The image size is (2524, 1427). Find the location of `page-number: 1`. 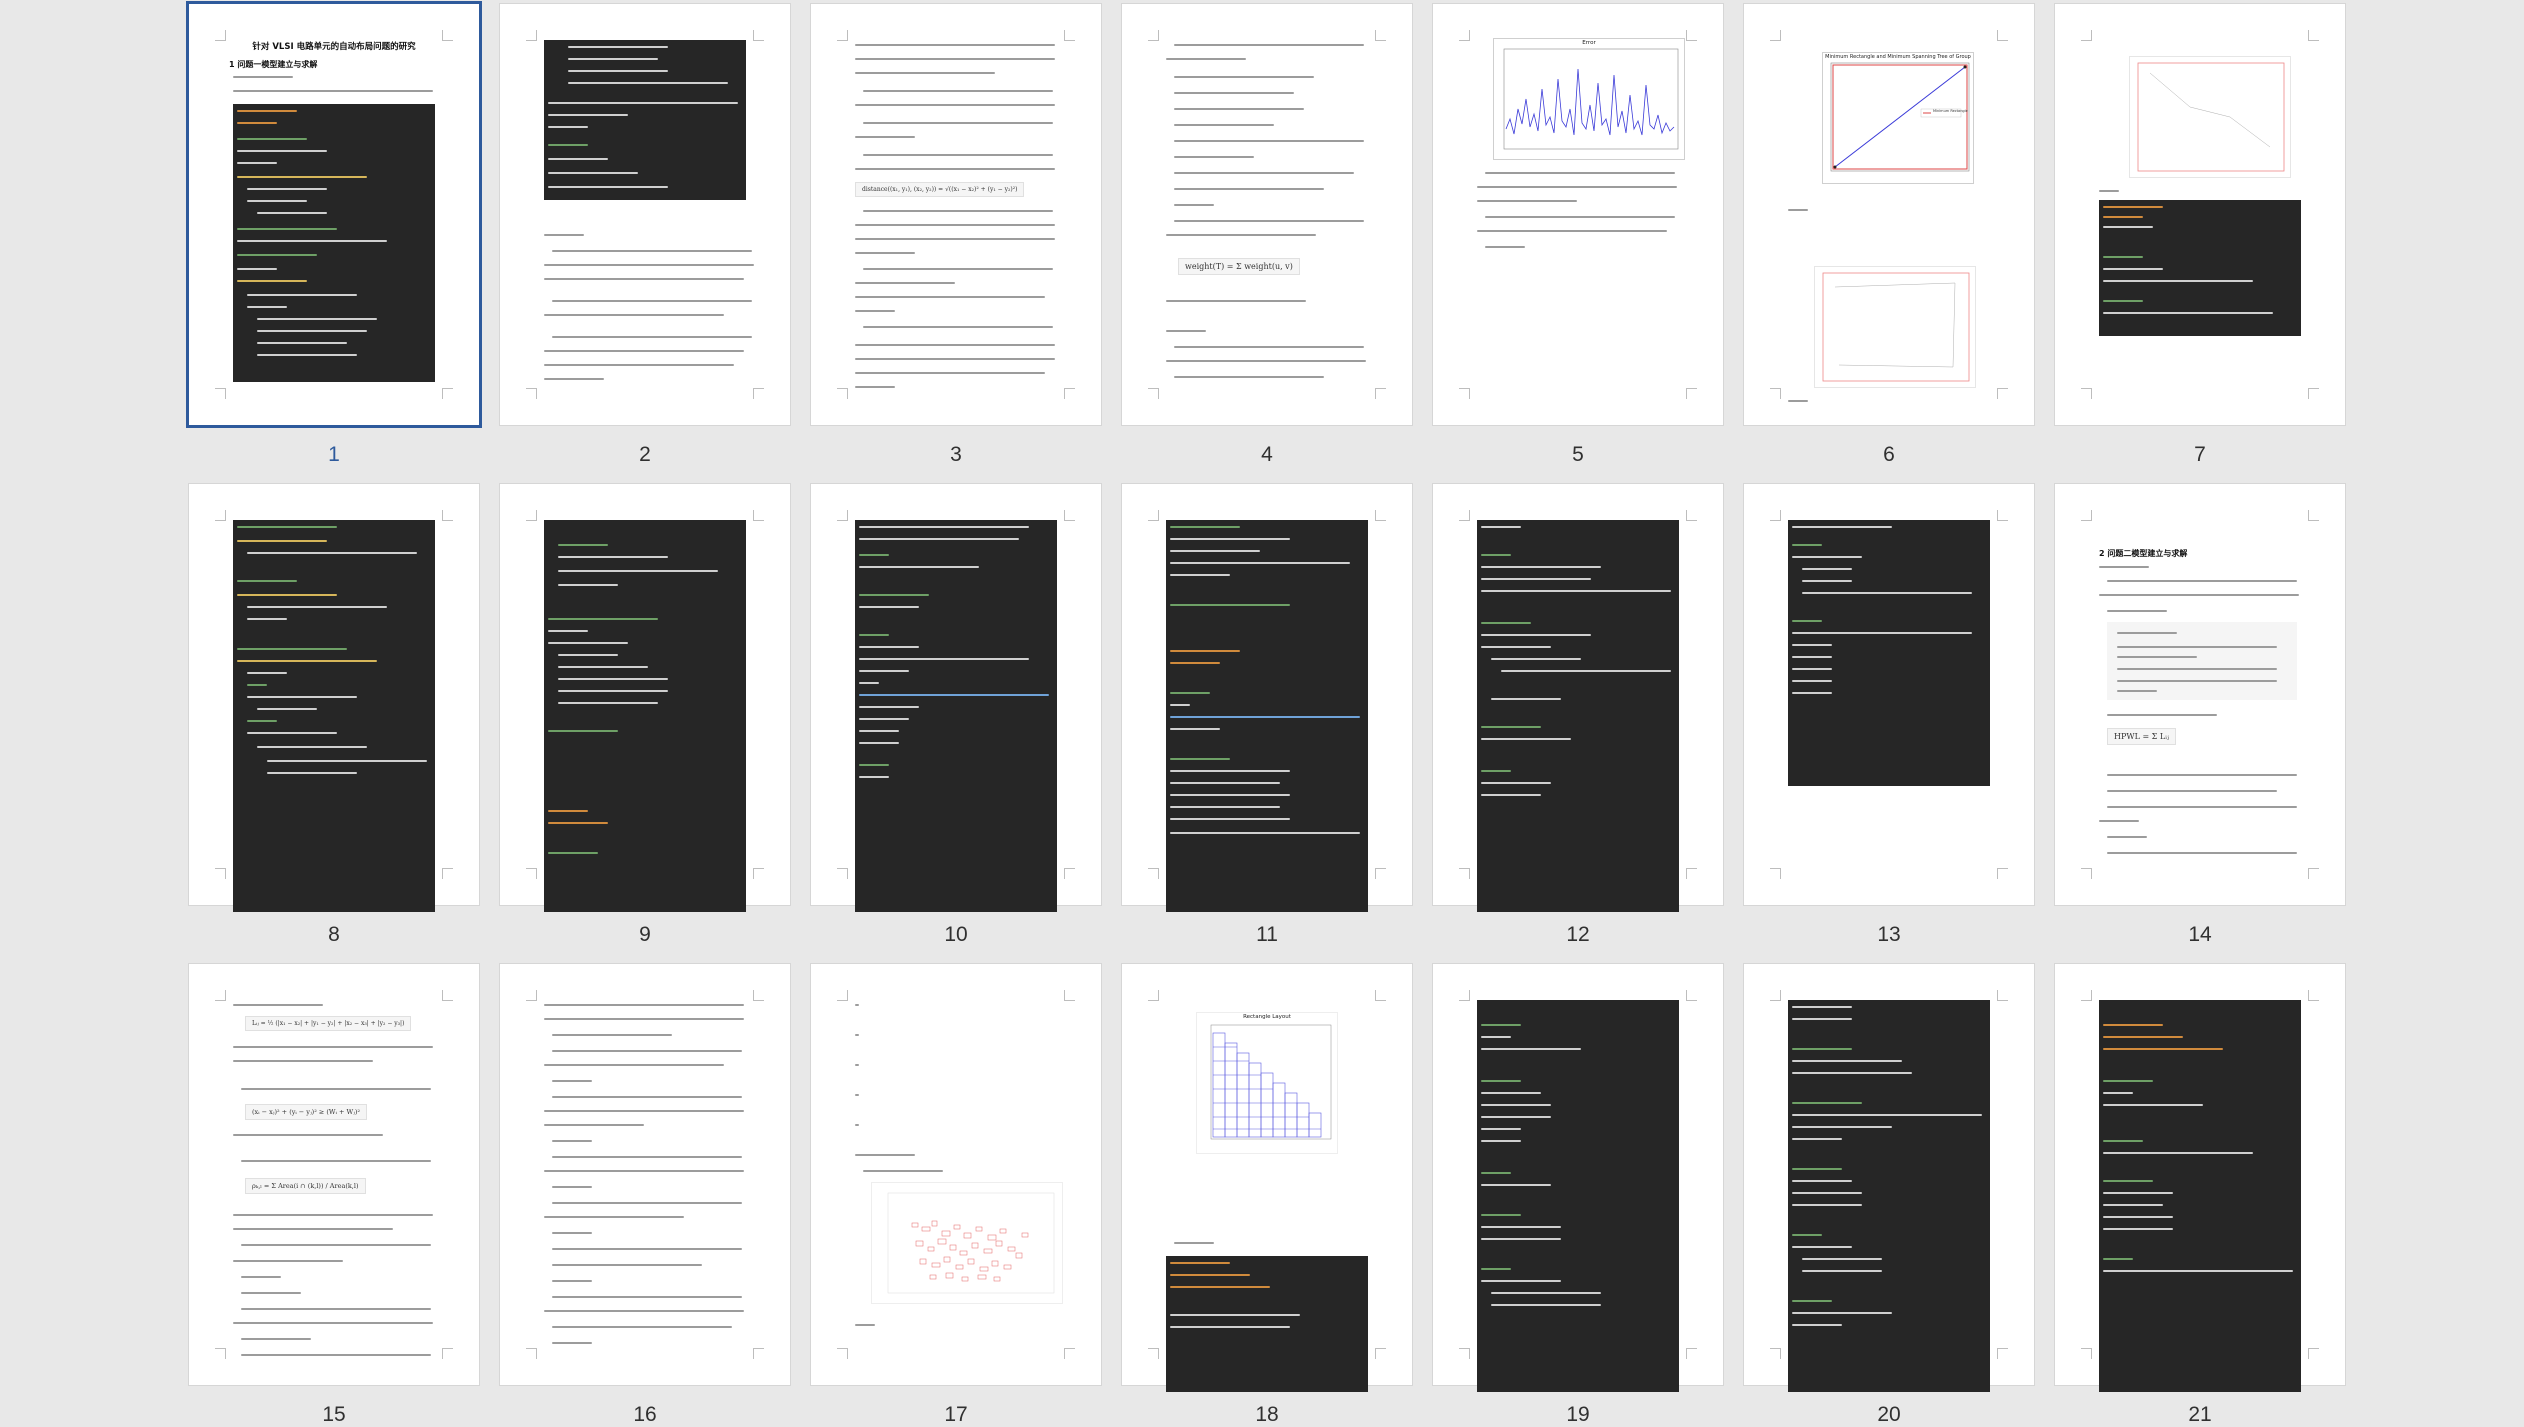

page-number: 1 is located at coordinates (334, 454).